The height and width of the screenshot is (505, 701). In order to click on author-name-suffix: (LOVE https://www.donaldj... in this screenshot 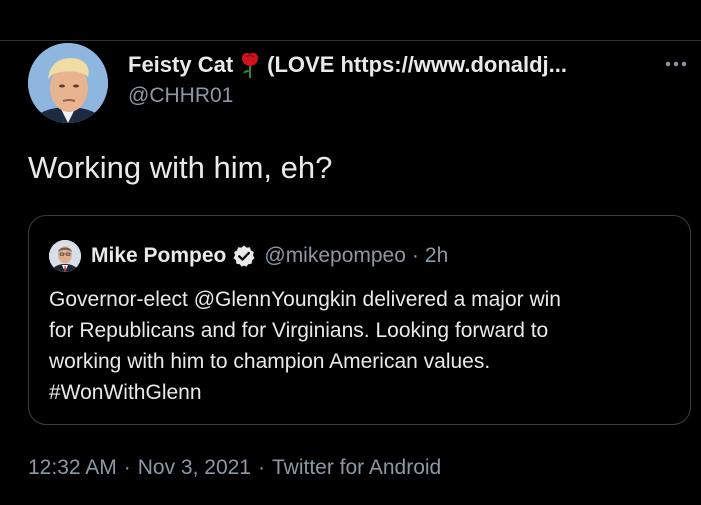, I will do `click(417, 65)`.